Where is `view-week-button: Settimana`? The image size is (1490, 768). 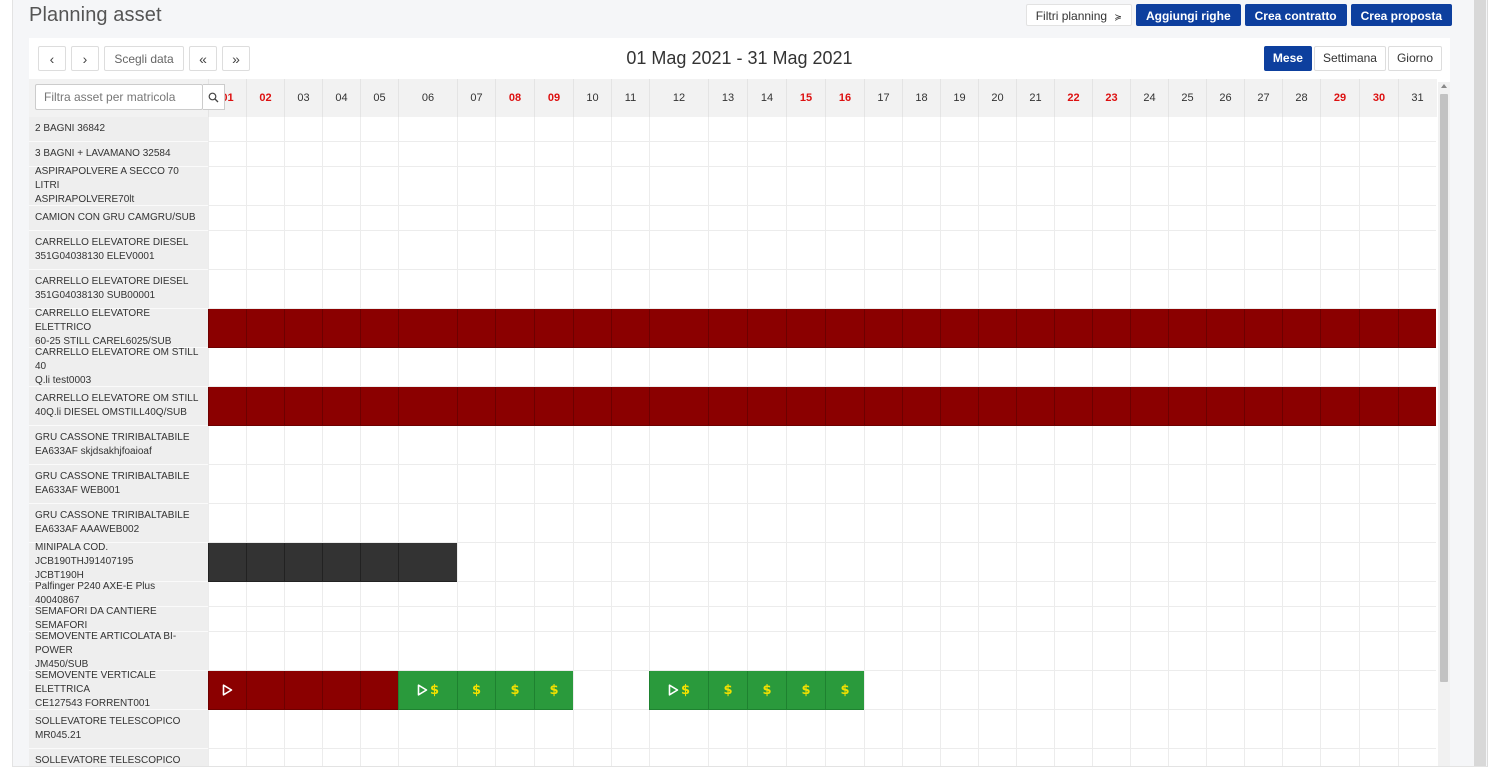
view-week-button: Settimana is located at coordinates (1349, 58).